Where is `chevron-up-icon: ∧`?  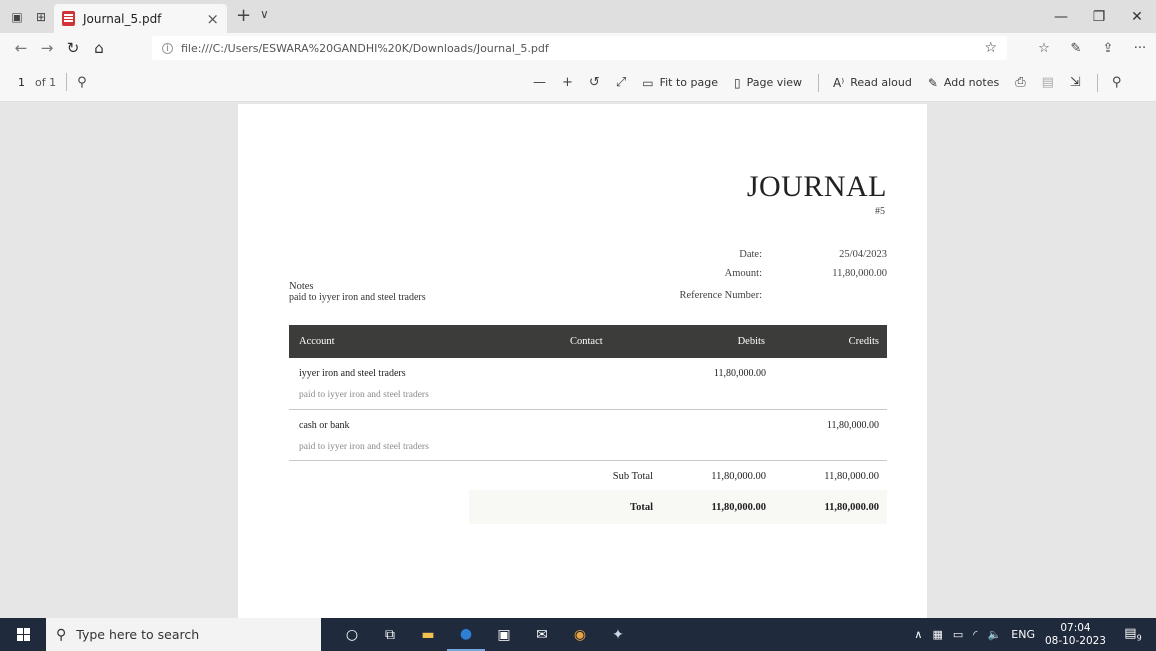 chevron-up-icon: ∧ is located at coordinates (918, 634).